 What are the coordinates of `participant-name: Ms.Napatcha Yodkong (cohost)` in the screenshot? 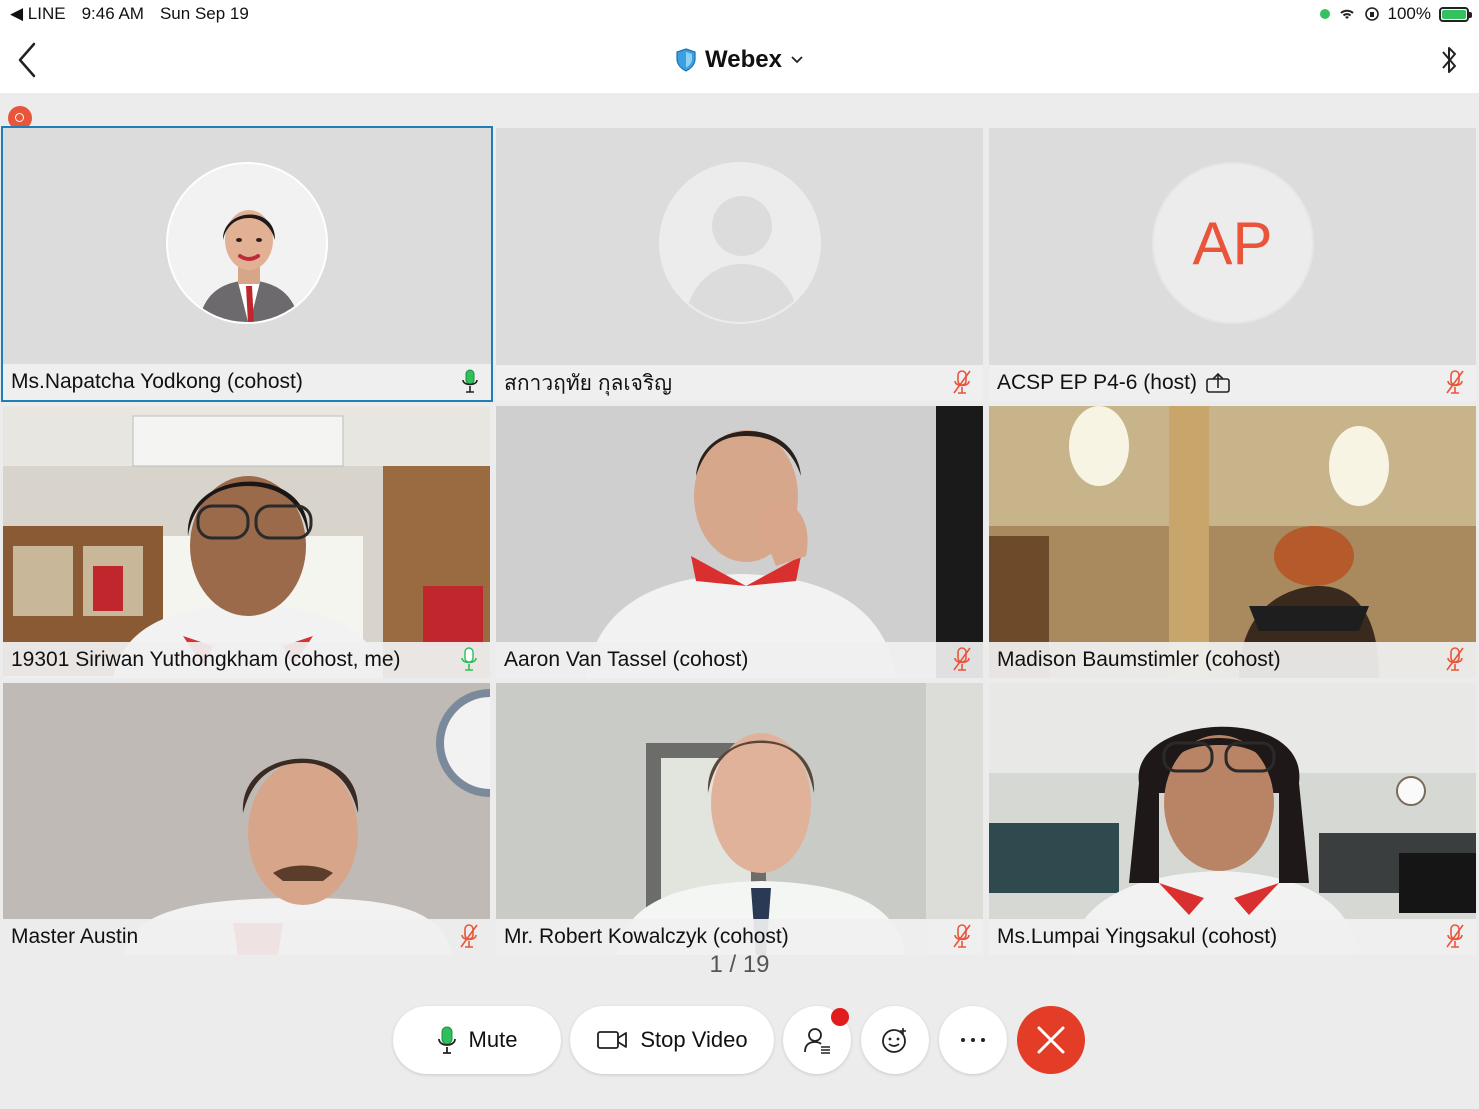 It's located at (157, 381).